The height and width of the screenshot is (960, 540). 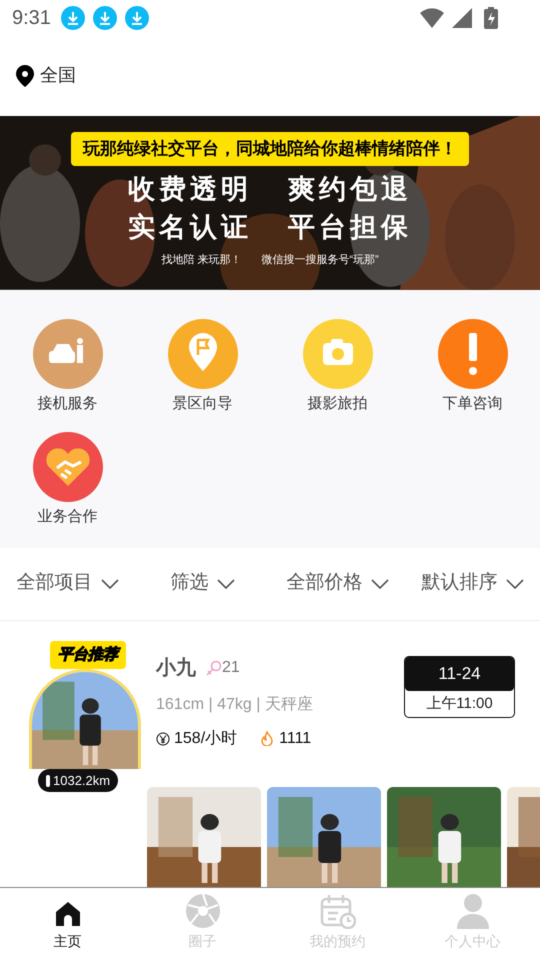 What do you see at coordinates (459, 704) in the screenshot?
I see `appointment-time: 上午11:00` at bounding box center [459, 704].